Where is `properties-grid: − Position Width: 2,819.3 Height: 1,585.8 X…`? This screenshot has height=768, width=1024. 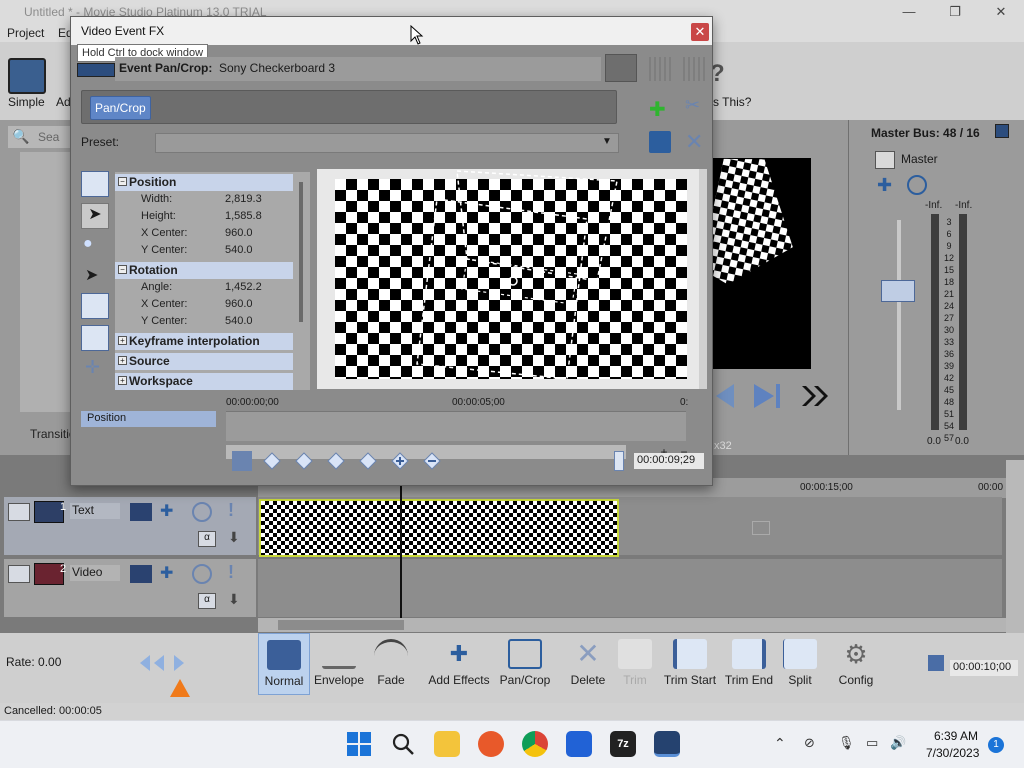
properties-grid: − Position Width: 2,819.3 Height: 1,585.8 X… is located at coordinates (212, 281).